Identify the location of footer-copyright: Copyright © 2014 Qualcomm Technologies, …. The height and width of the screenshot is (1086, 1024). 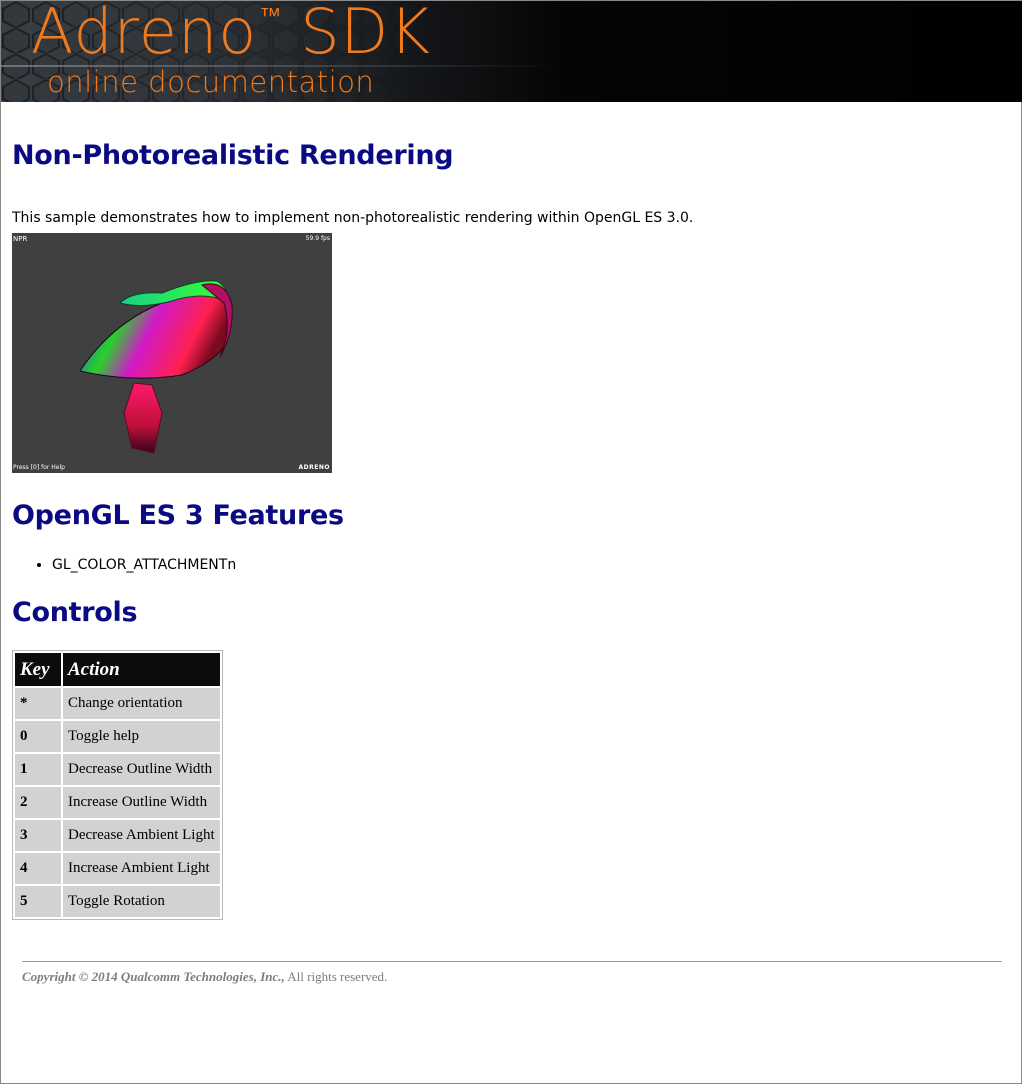
(204, 977).